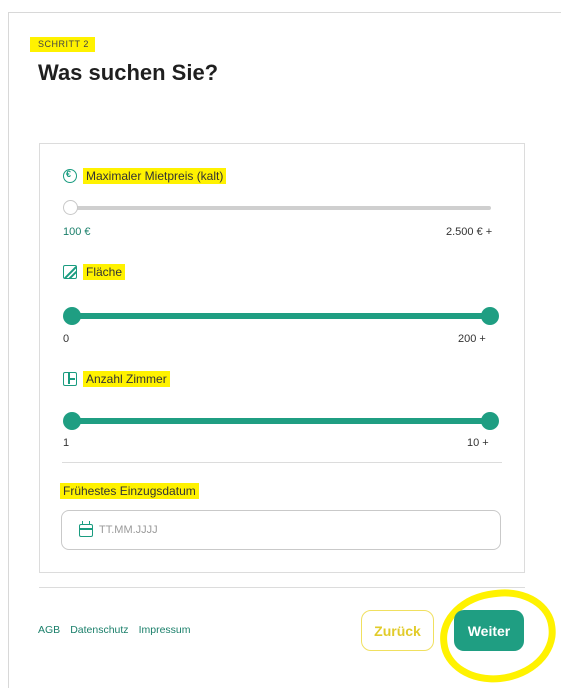 Image resolution: width=561 pixels, height=688 pixels. I want to click on rooms-min-value: 1, so click(66, 443).